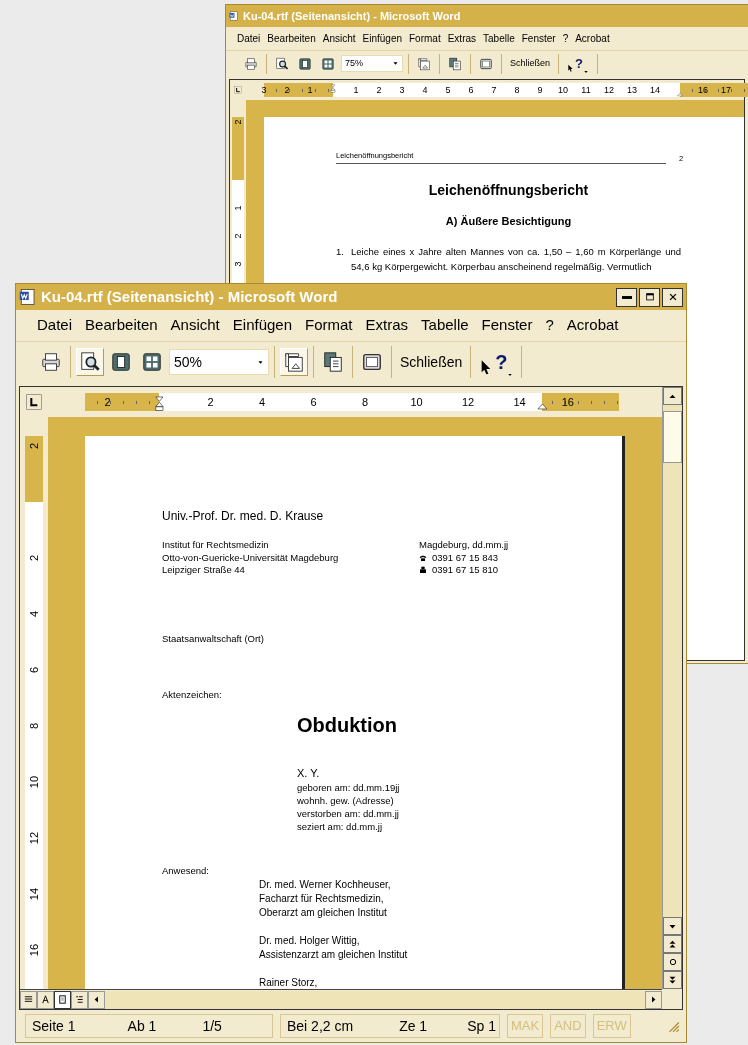 This screenshot has width=748, height=1045. I want to click on deceased-detail: X. Y., so click(309, 773).